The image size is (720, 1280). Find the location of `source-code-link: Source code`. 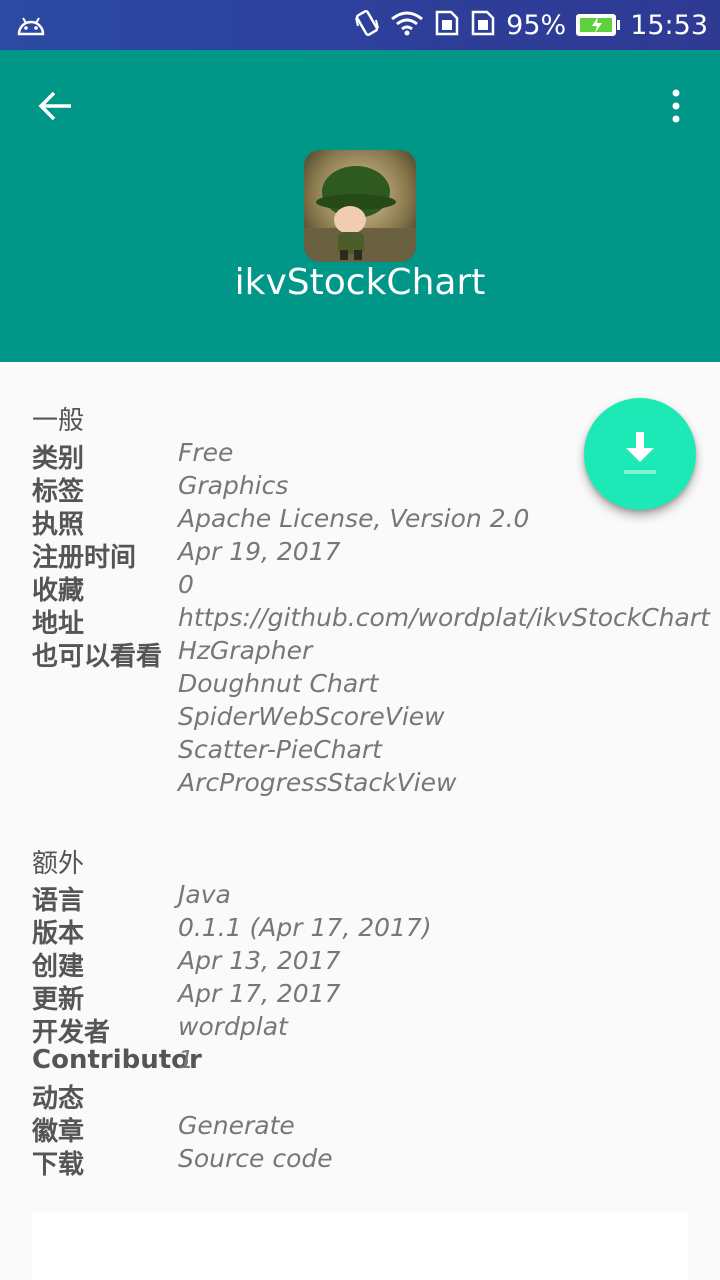

source-code-link: Source code is located at coordinates (255, 1158).